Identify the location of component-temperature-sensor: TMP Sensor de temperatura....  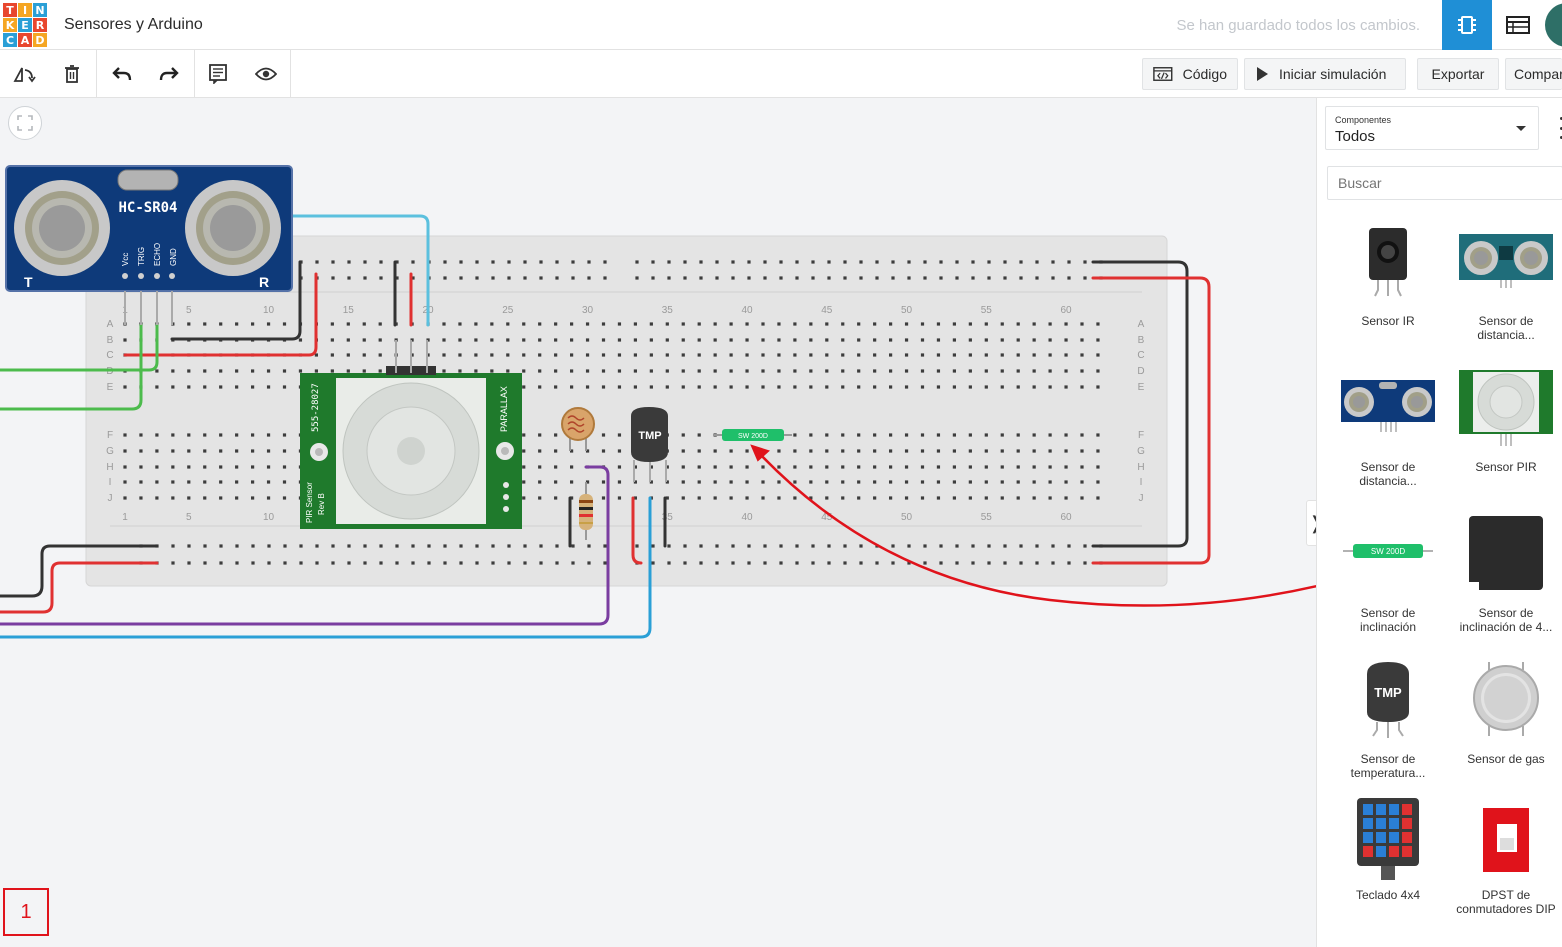
(1388, 732).